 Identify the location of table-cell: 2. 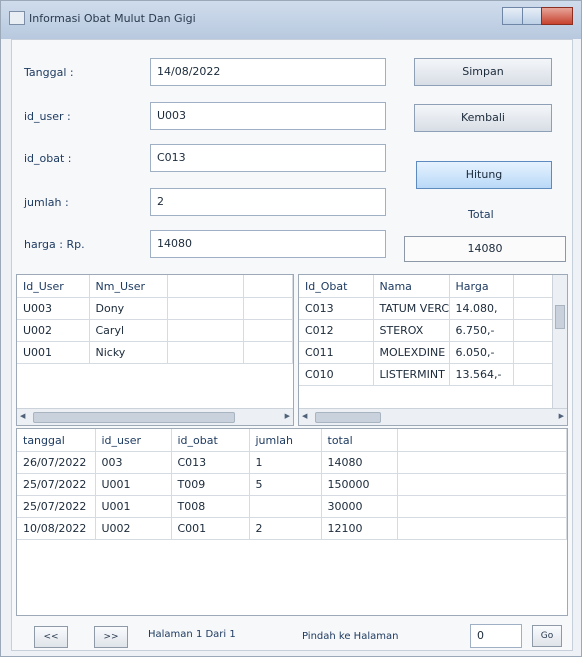
(285, 528).